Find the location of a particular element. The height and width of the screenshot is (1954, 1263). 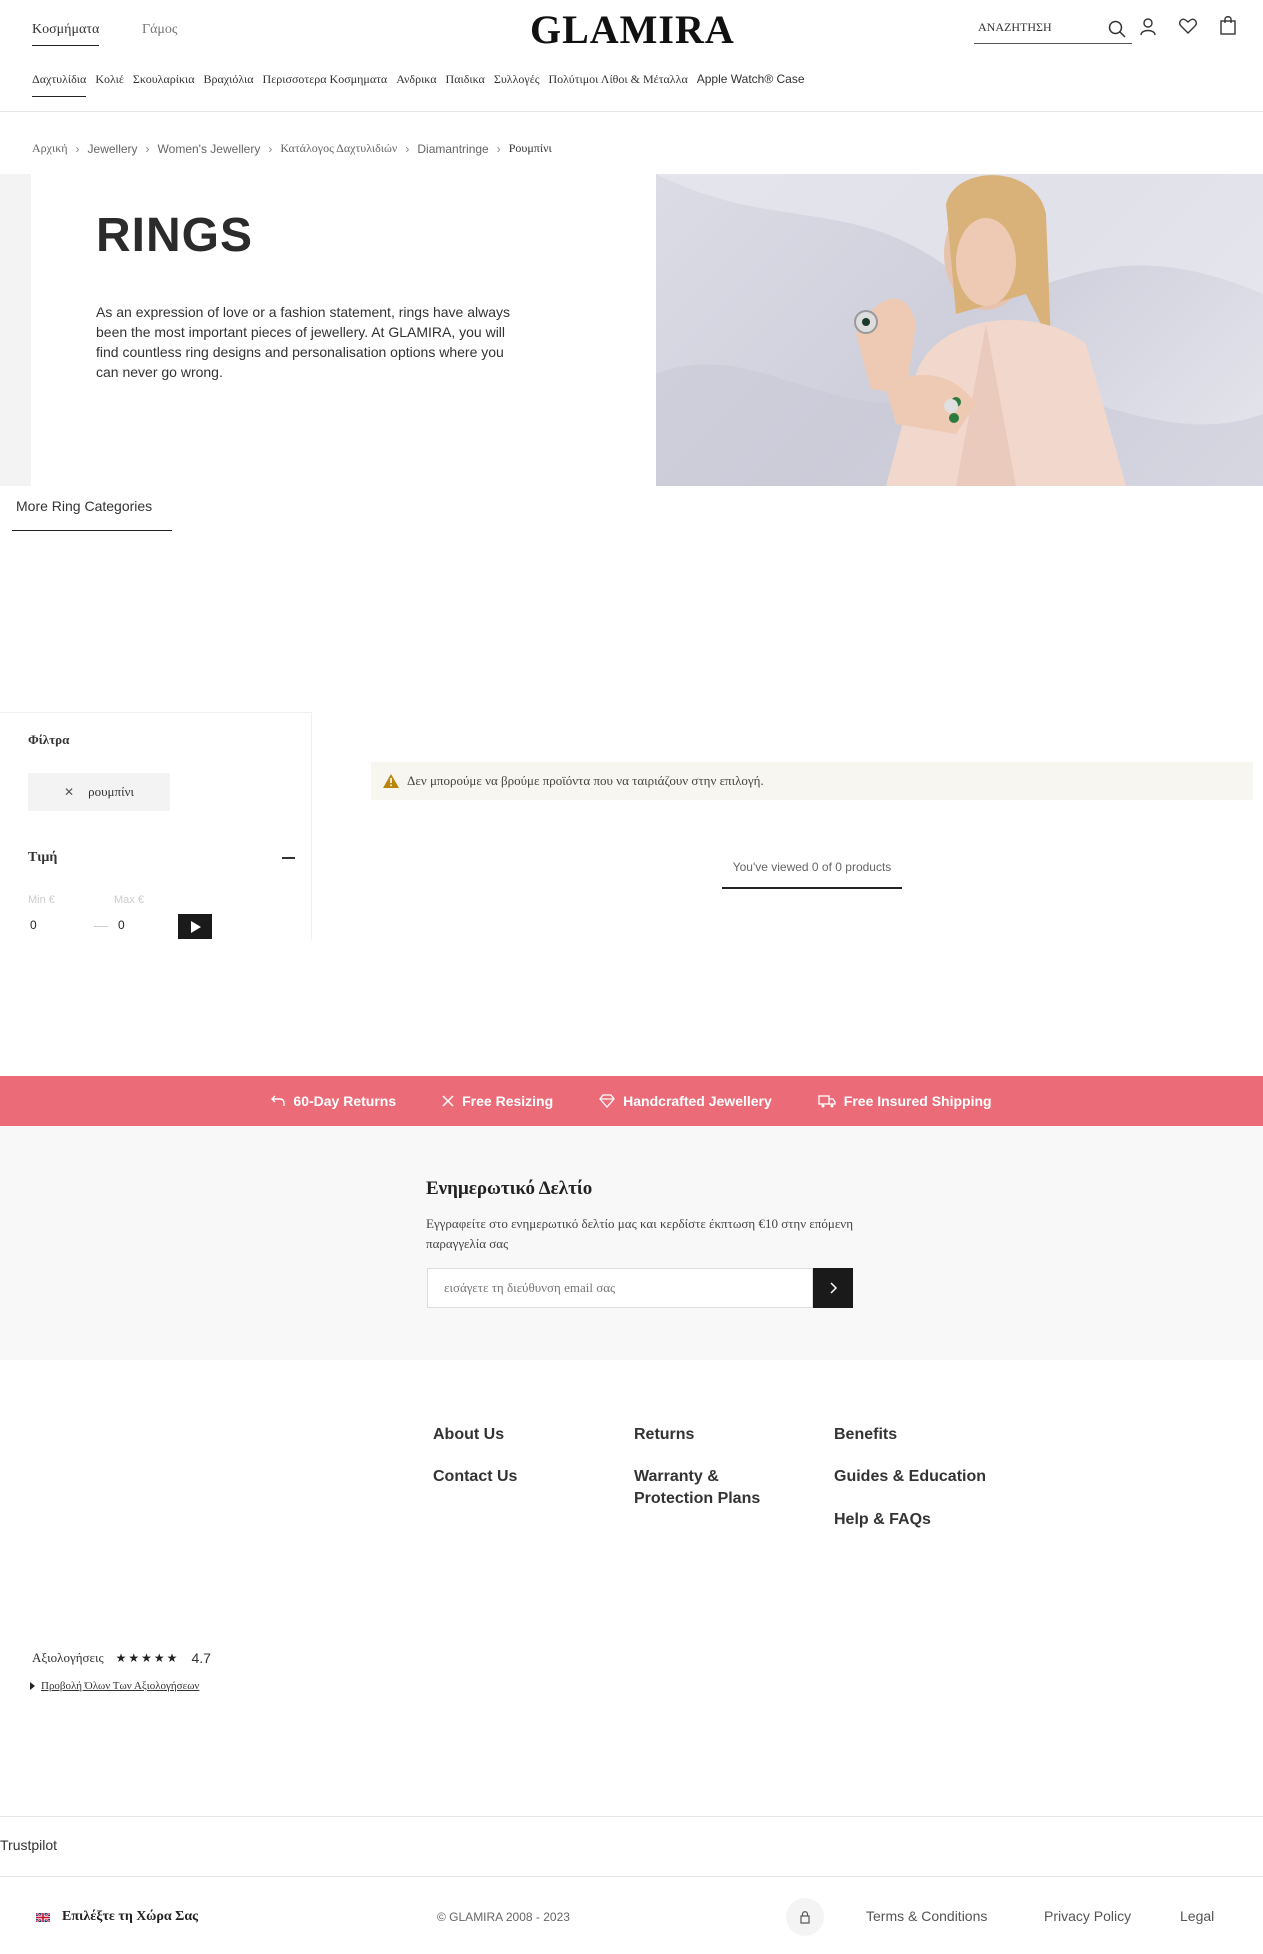

active-filter-label: ρουμπίνι is located at coordinates (111, 791).